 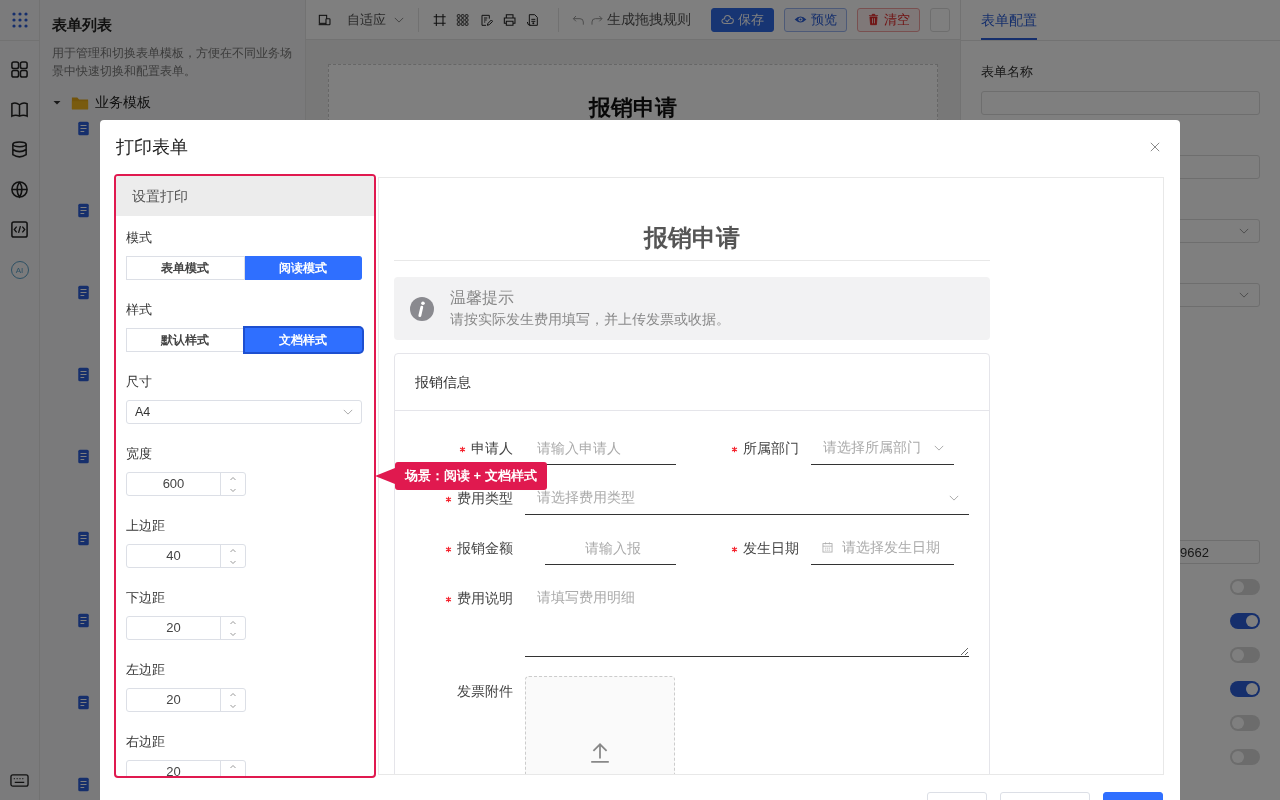 I want to click on book-icon, so click(x=19, y=109).